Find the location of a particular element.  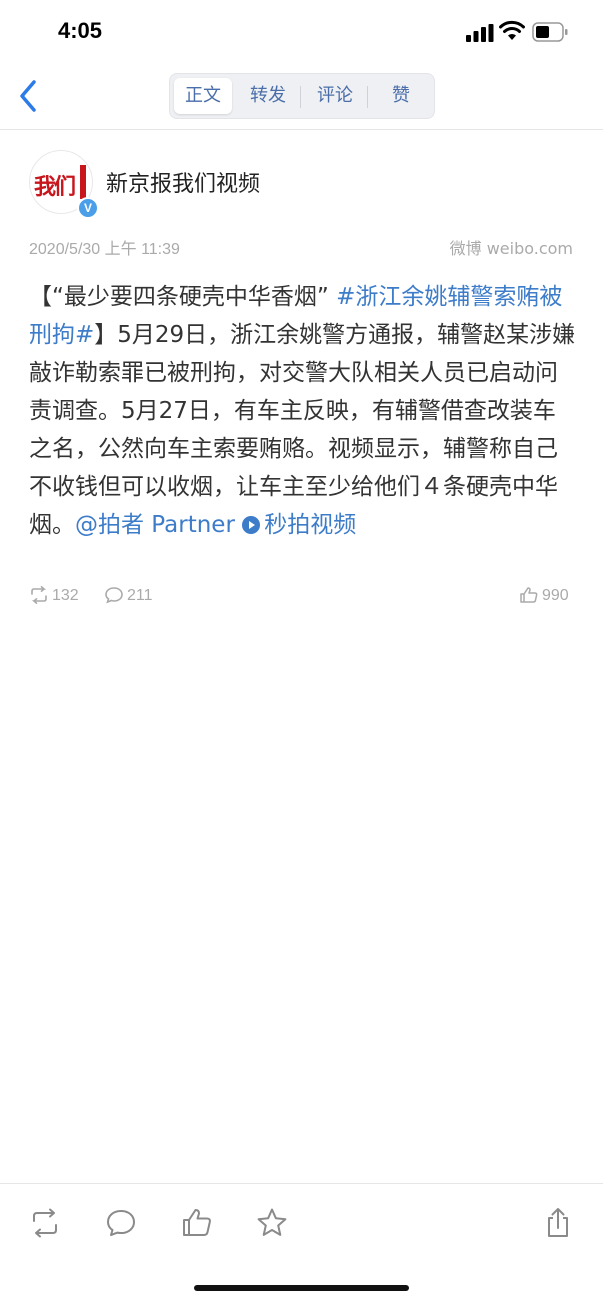

post-source: 微博 weibo.com is located at coordinates (511, 248).